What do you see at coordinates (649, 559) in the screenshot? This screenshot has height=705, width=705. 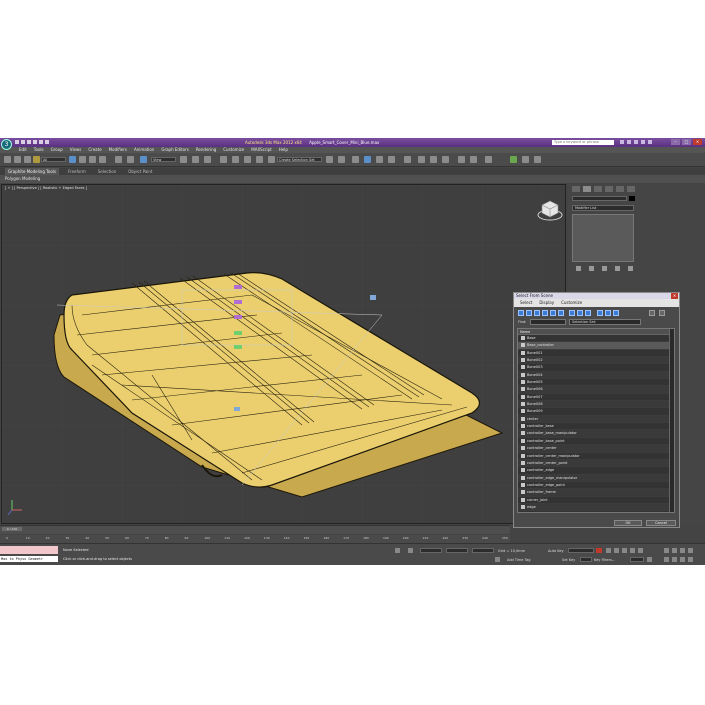 I see `time-configuration-icon` at bounding box center [649, 559].